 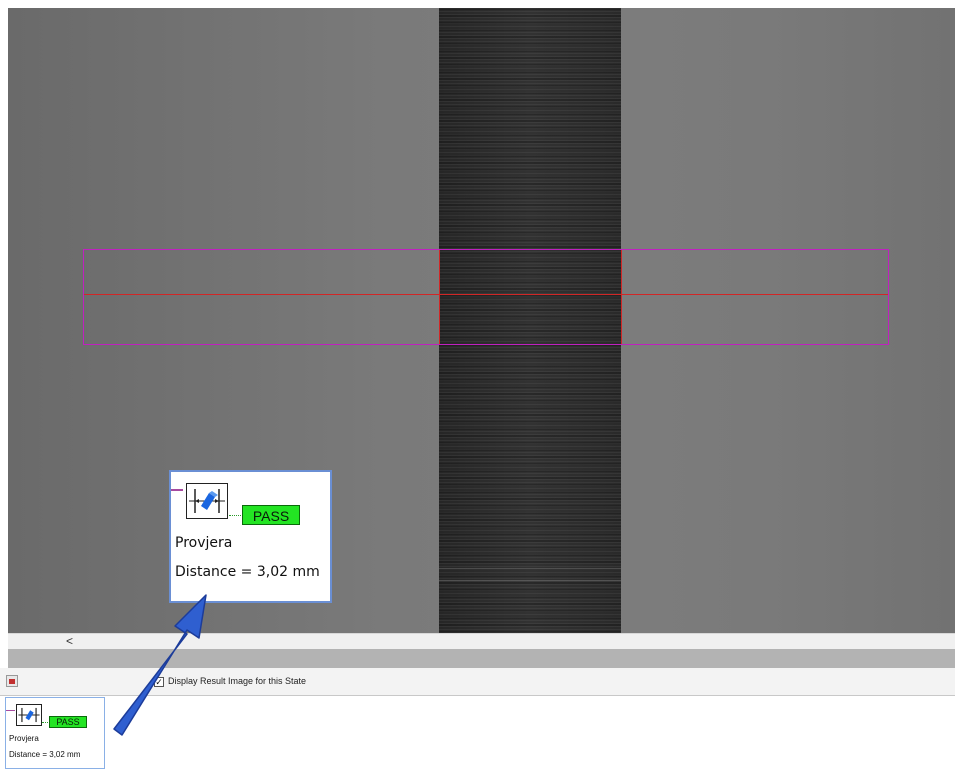 I want to click on inspection-result-callout: PASS Provjera Distance = 3,02 mm, so click(x=250, y=536).